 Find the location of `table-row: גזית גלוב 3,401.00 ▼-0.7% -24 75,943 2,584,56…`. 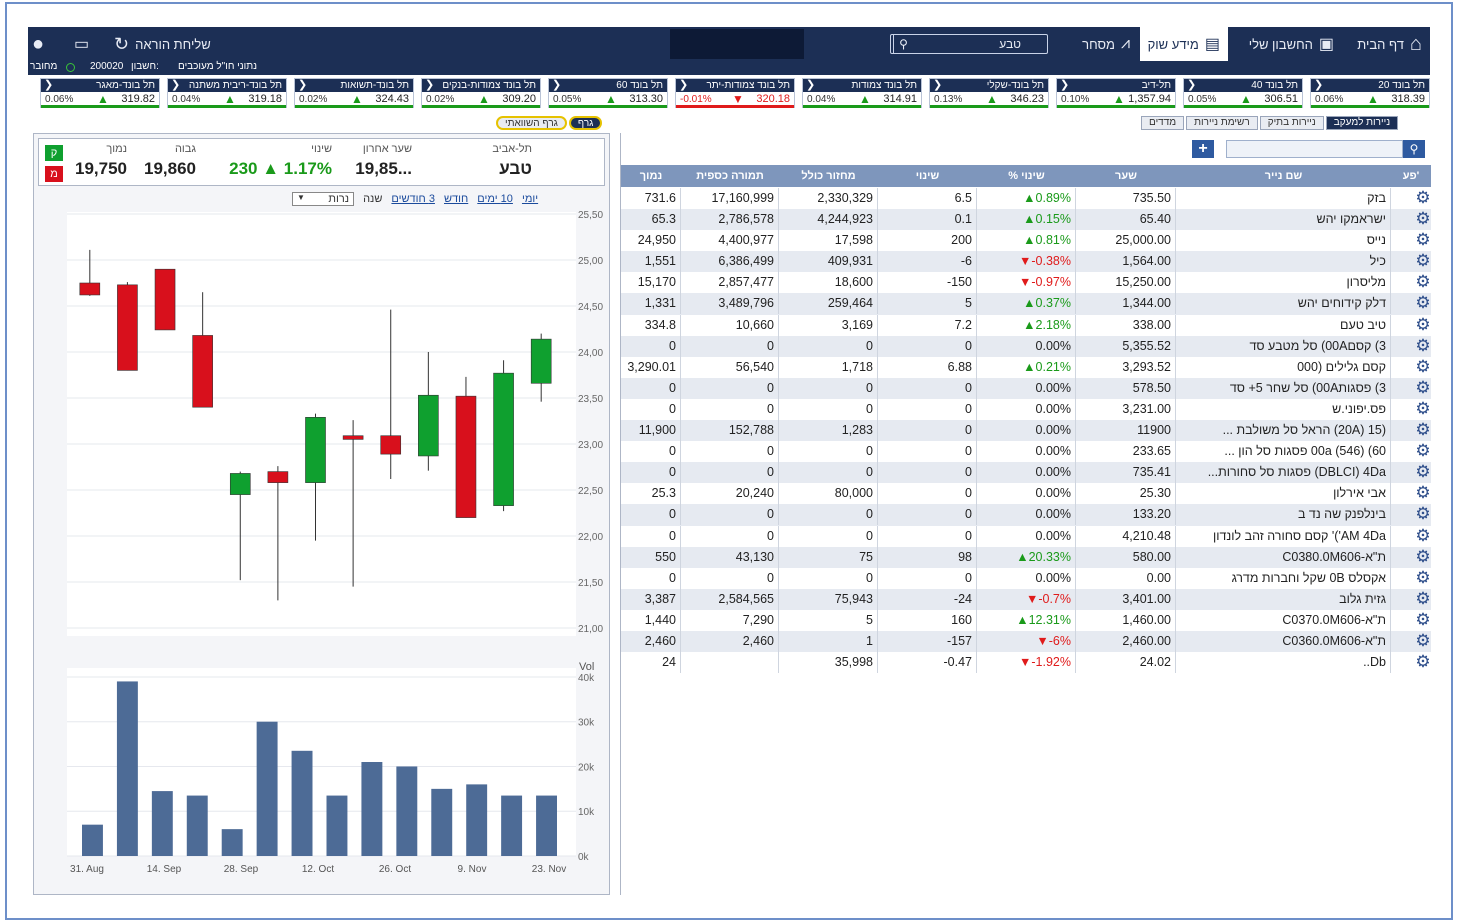

table-row: גזית גלוב 3,401.00 ▼-0.7% -24 75,943 2,584,56… is located at coordinates (1026, 599).